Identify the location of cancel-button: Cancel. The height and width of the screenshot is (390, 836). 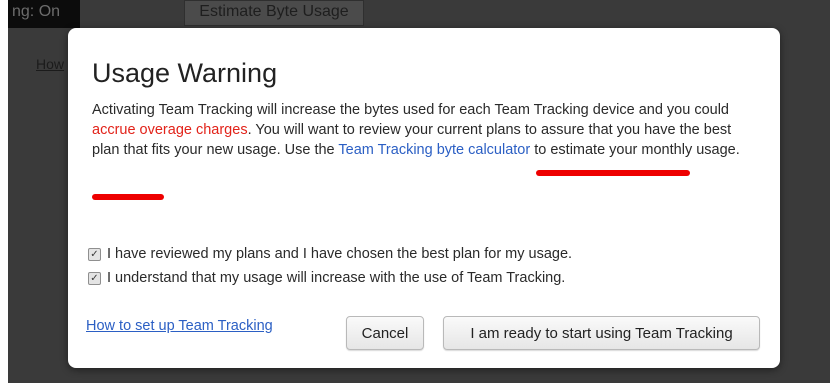
(385, 333).